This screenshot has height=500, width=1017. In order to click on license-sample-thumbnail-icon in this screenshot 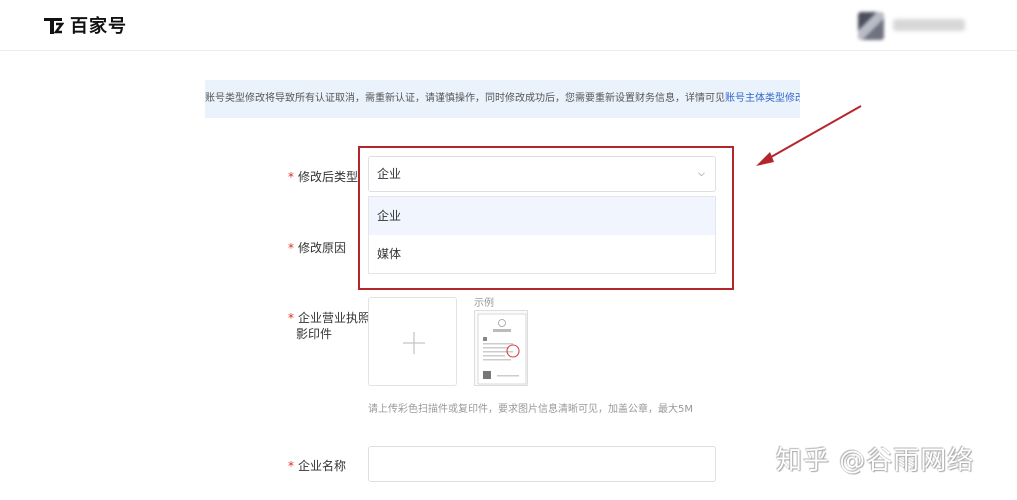, I will do `click(502, 349)`.